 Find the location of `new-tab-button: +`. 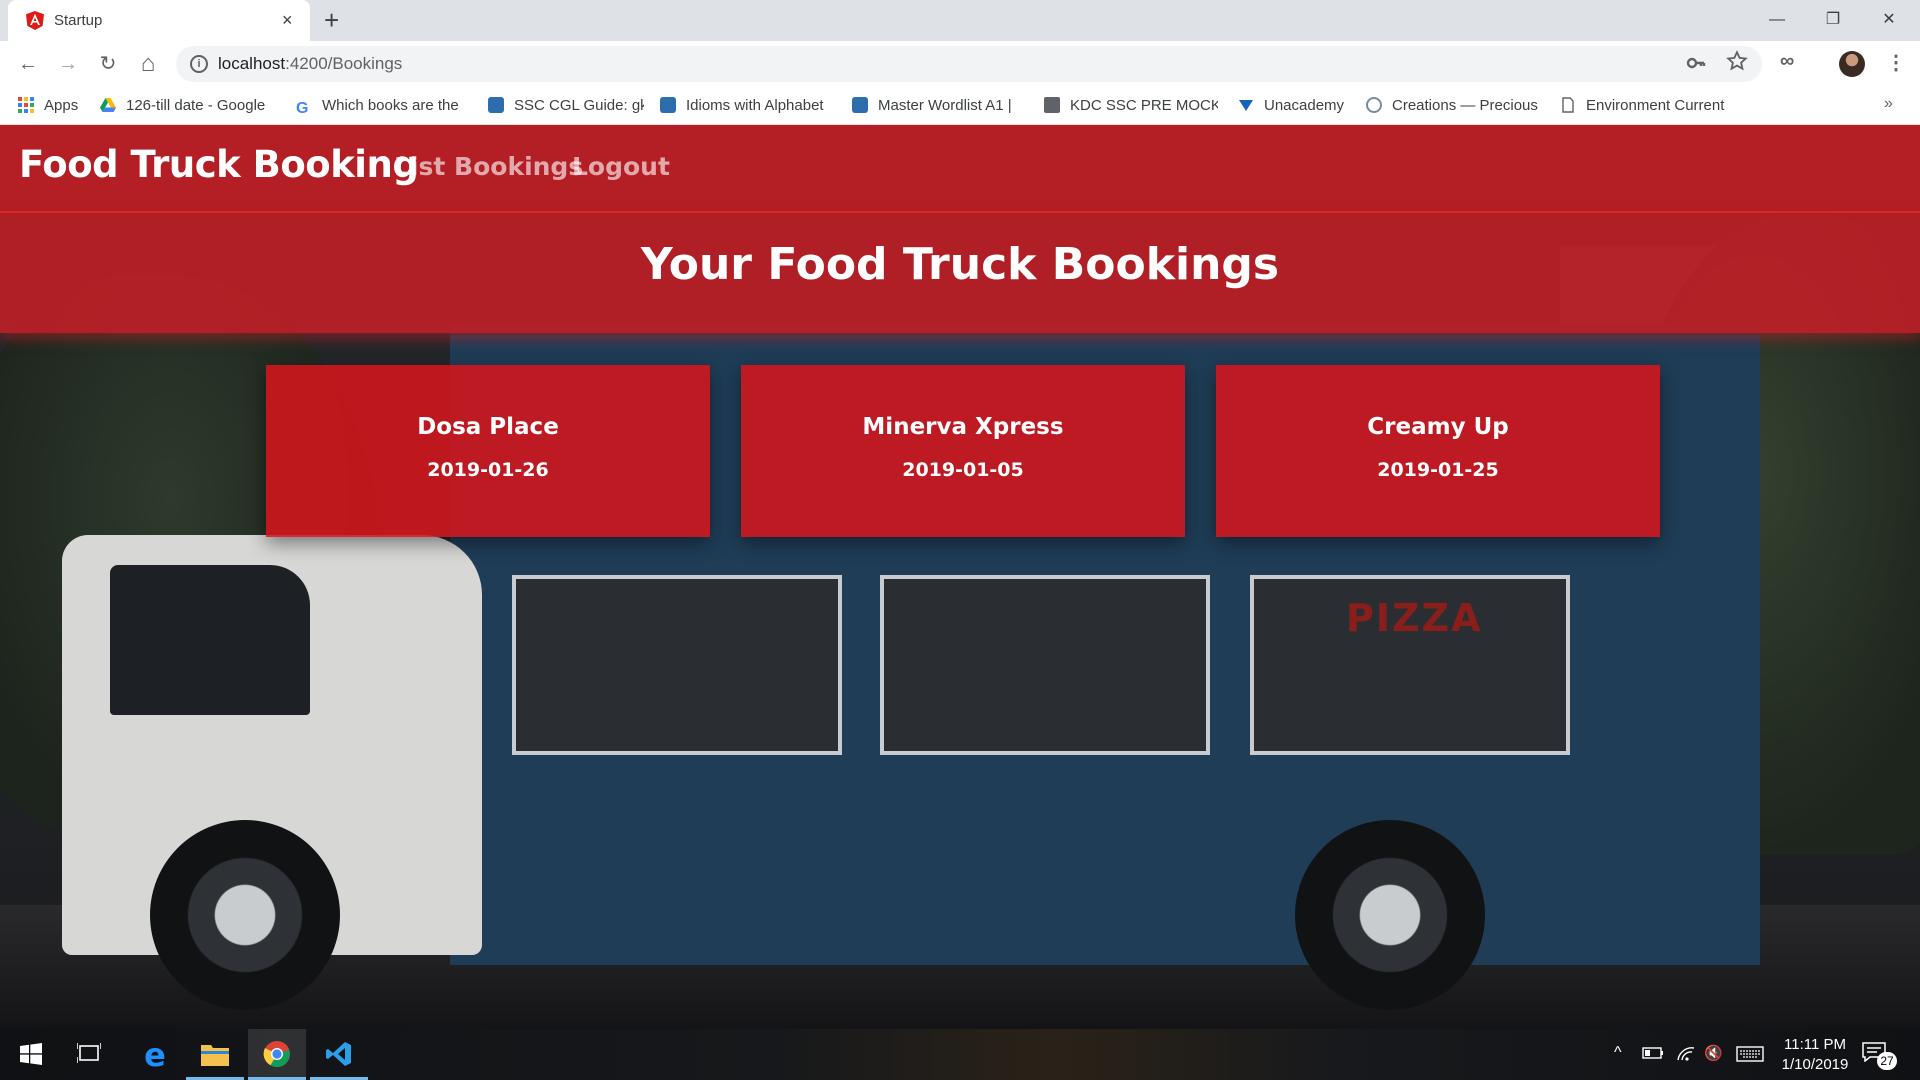

new-tab-button: + is located at coordinates (331, 20).